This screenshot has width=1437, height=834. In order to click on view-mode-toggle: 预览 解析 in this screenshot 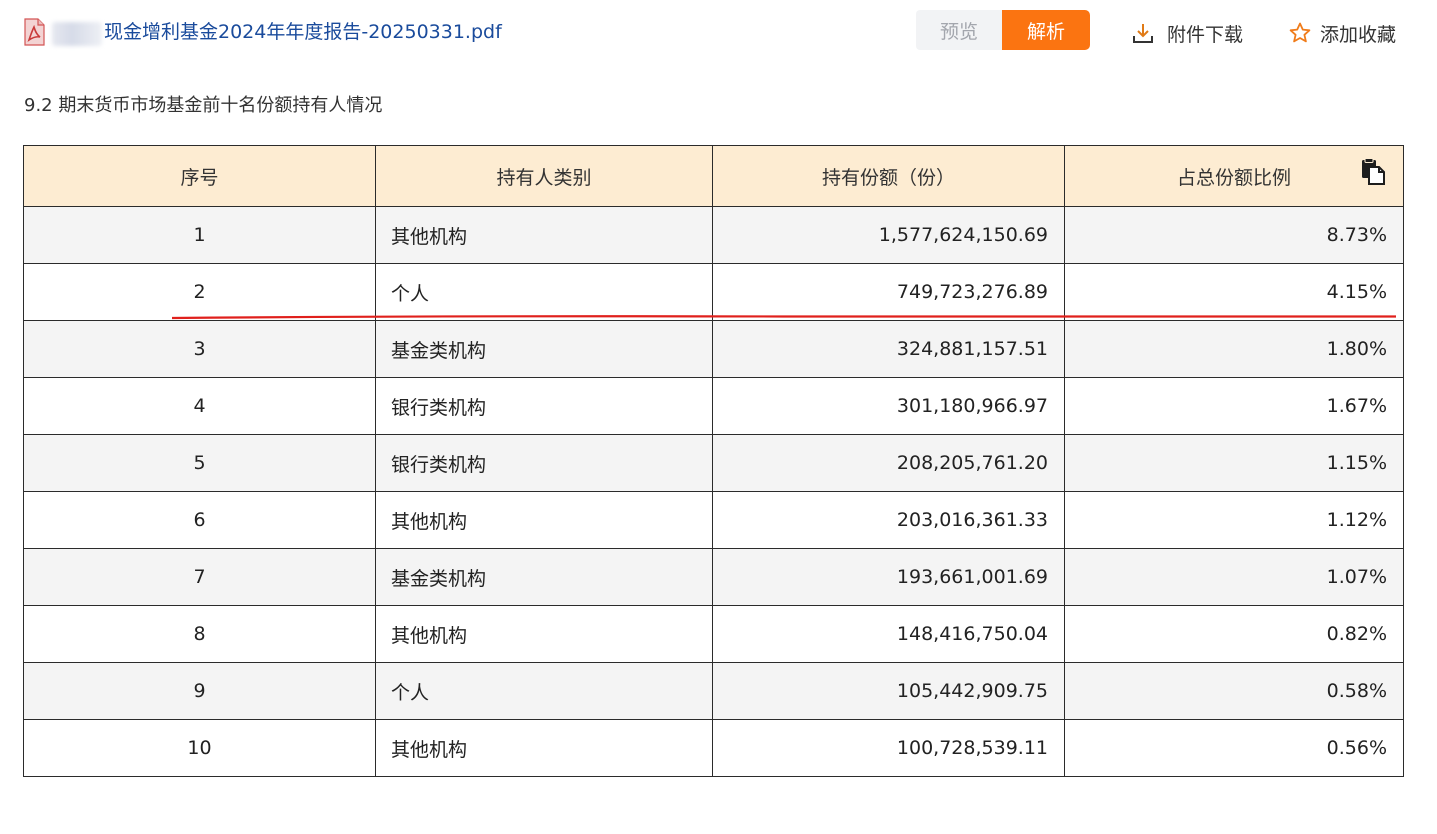, I will do `click(1003, 30)`.